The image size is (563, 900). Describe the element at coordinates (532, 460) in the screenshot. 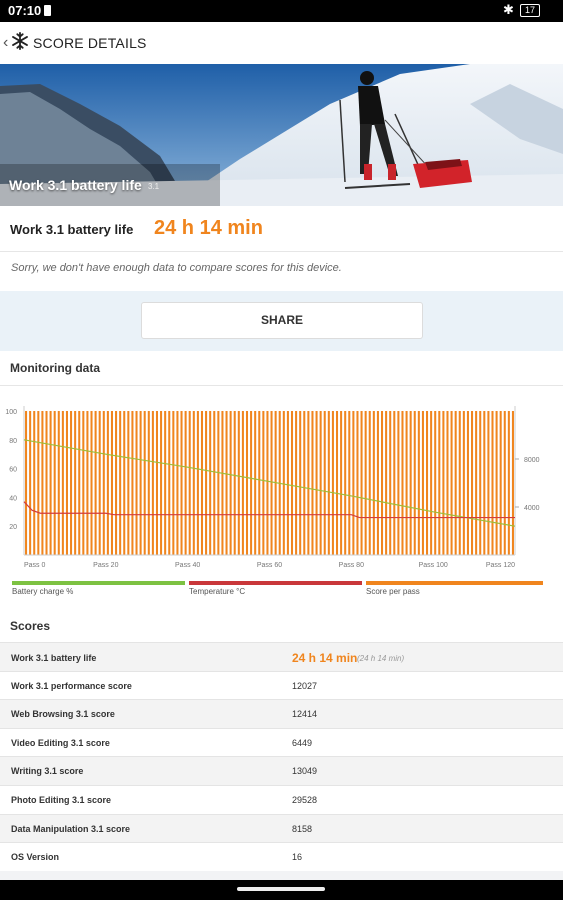

I see `y-tick-label-right: 8000` at that location.